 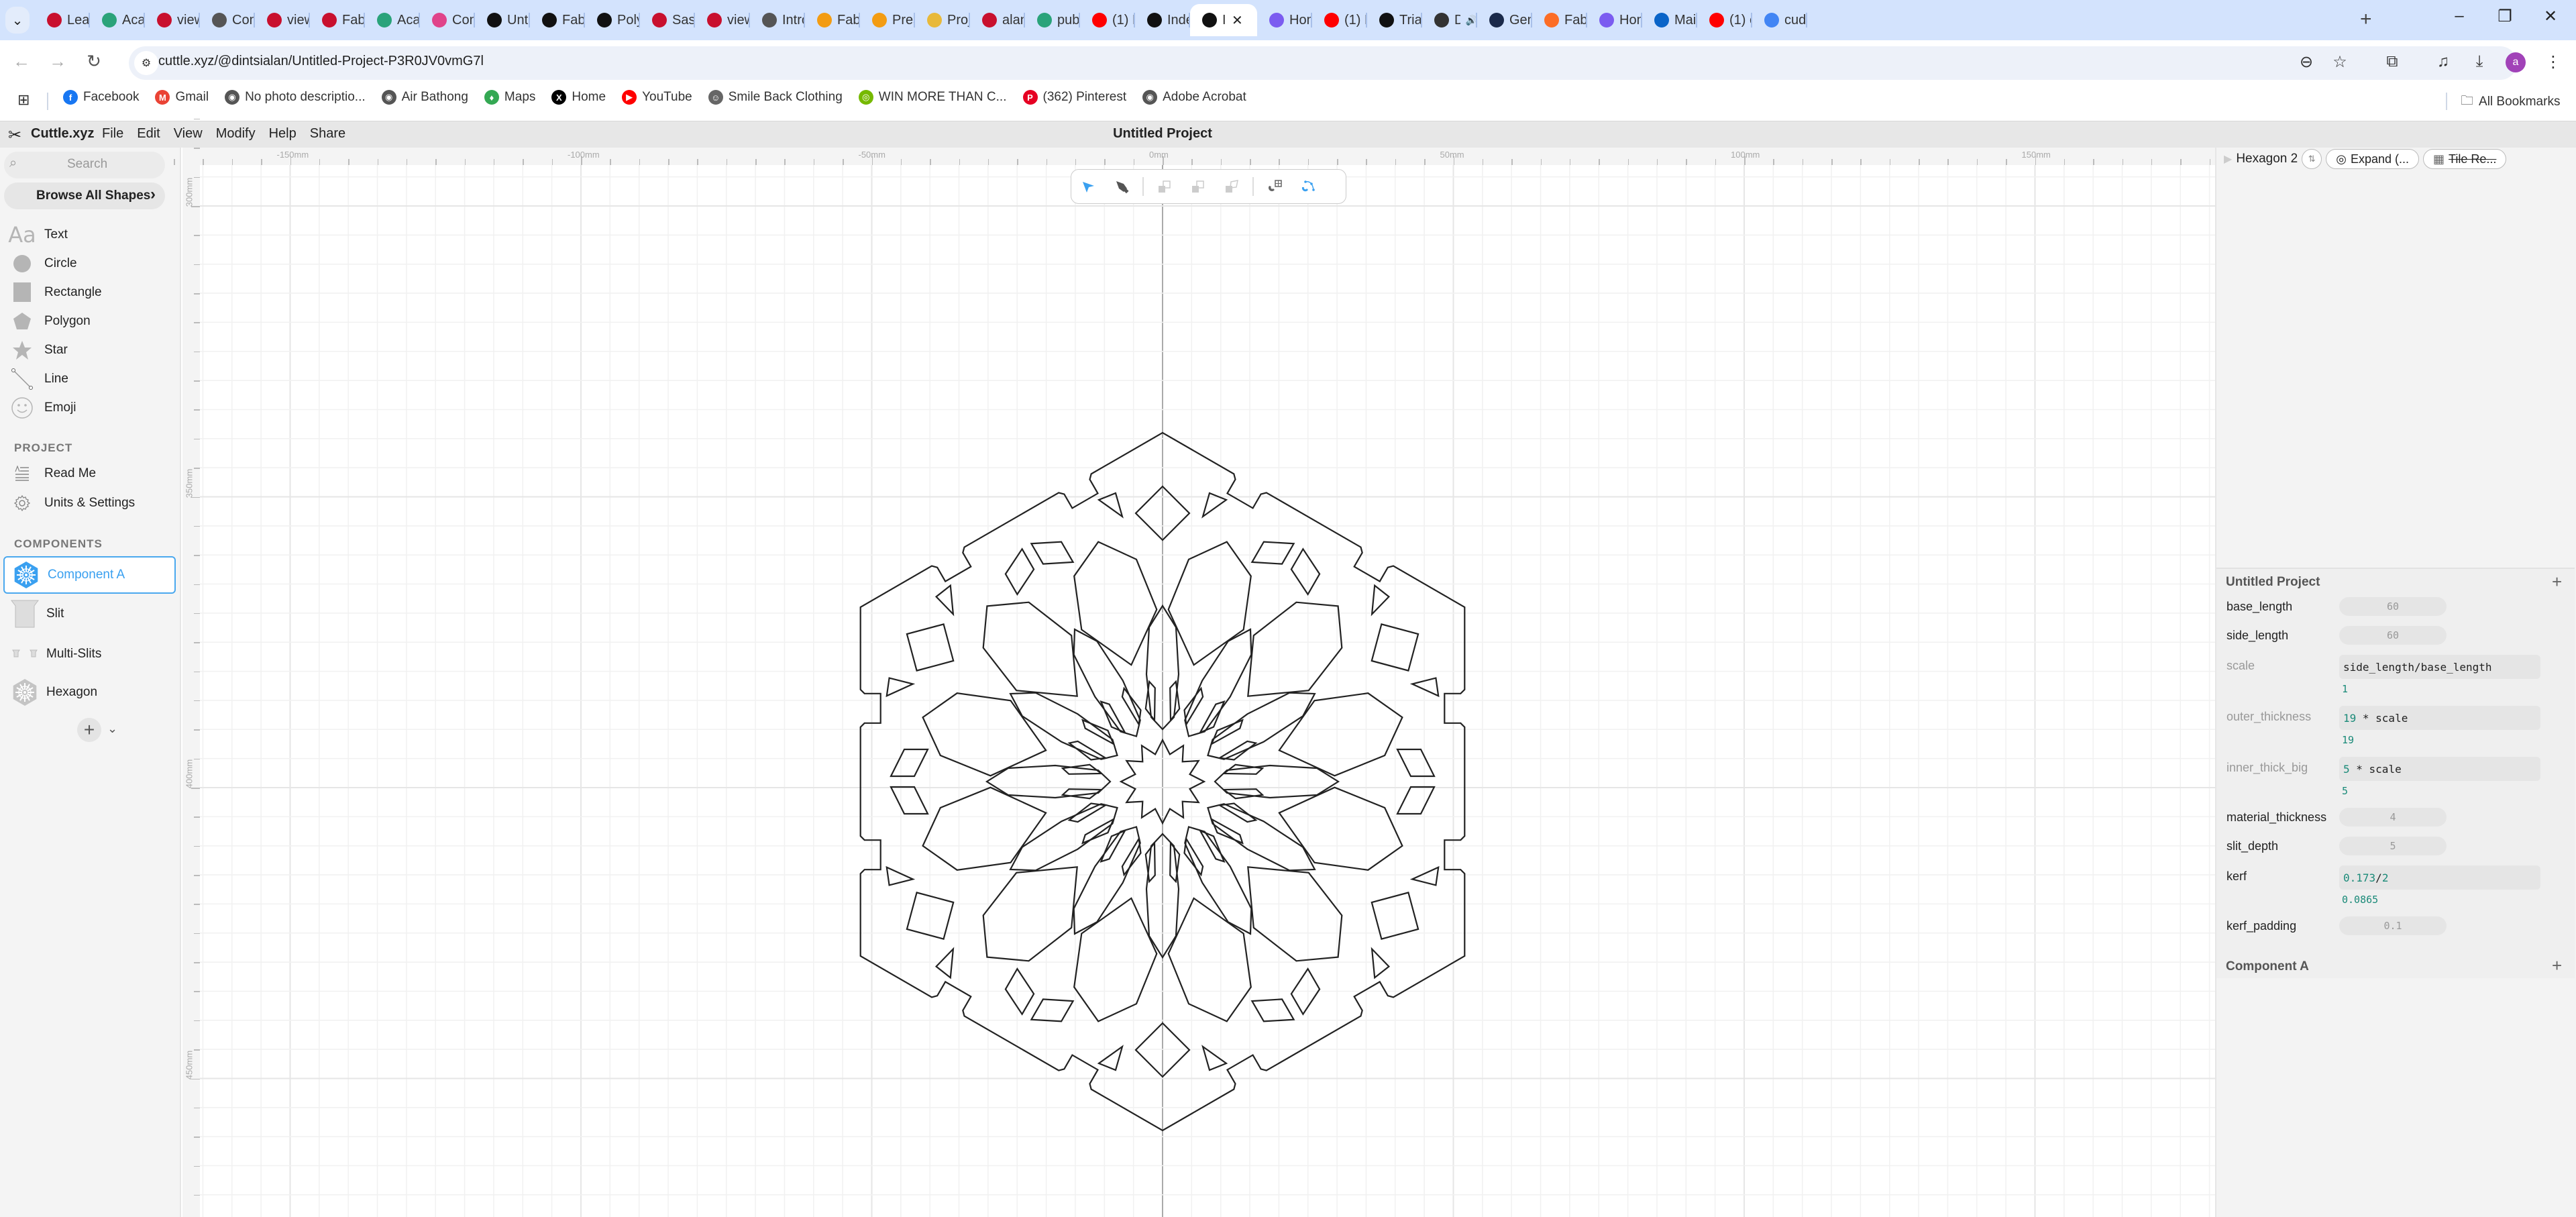 What do you see at coordinates (997, 20) in the screenshot?
I see `browser-tab: alan-` at bounding box center [997, 20].